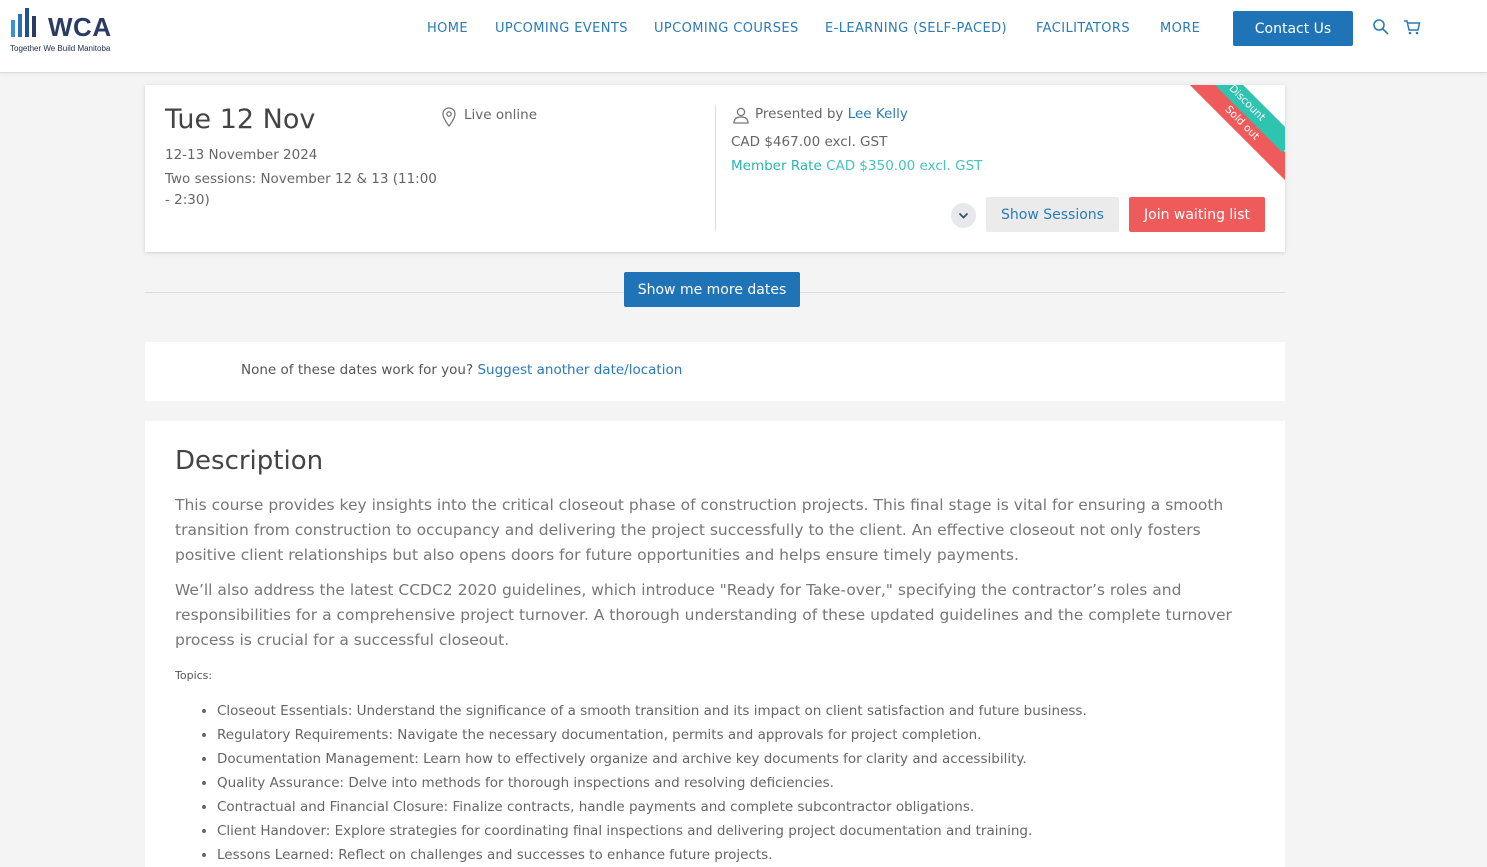  I want to click on suggest-prompt: None of these dates work for you?, so click(357, 370).